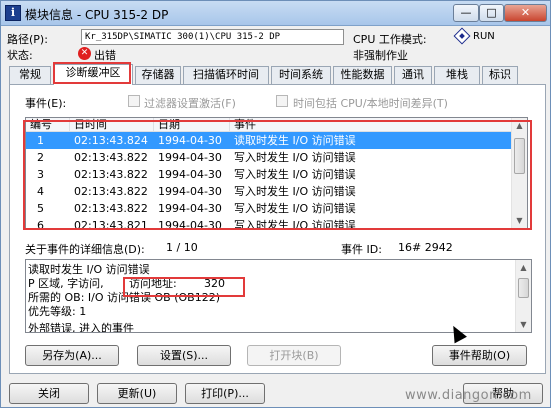 This screenshot has width=551, height=408. Describe the element at coordinates (275, 13) in the screenshot. I see `title-bar: i 模块信息 - CPU 315-2 DP — □ ✕` at that location.